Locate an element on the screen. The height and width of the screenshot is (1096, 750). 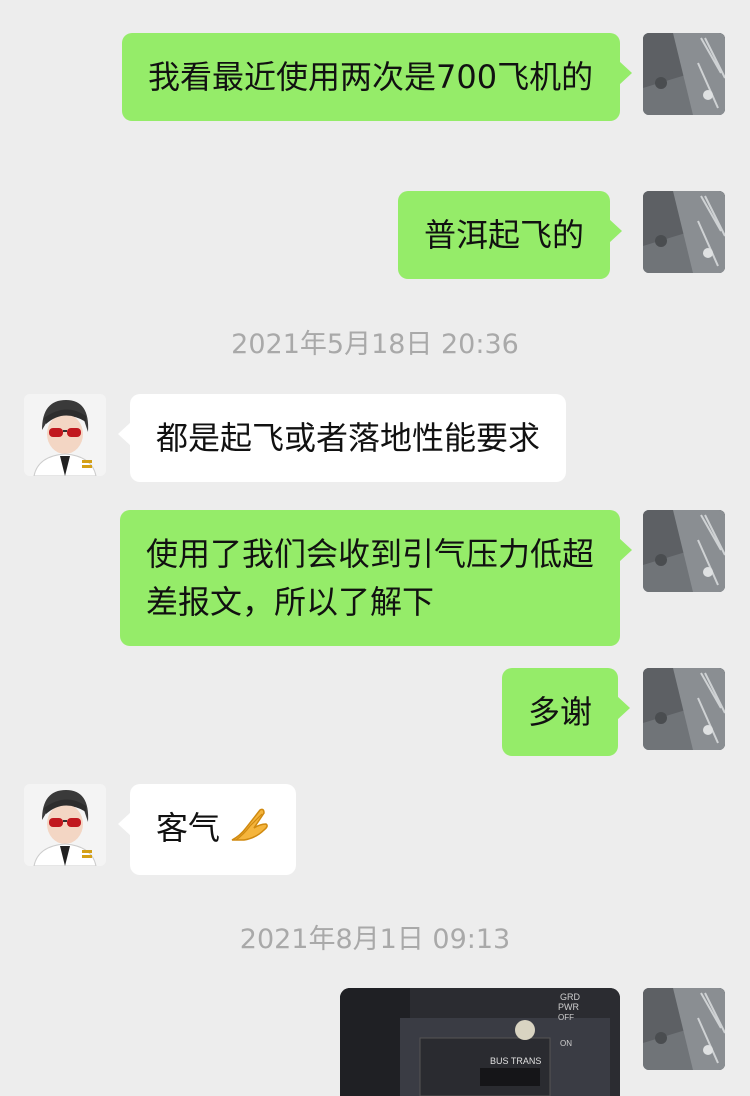
message-bubble-received: 客气 is located at coordinates (207, 829).